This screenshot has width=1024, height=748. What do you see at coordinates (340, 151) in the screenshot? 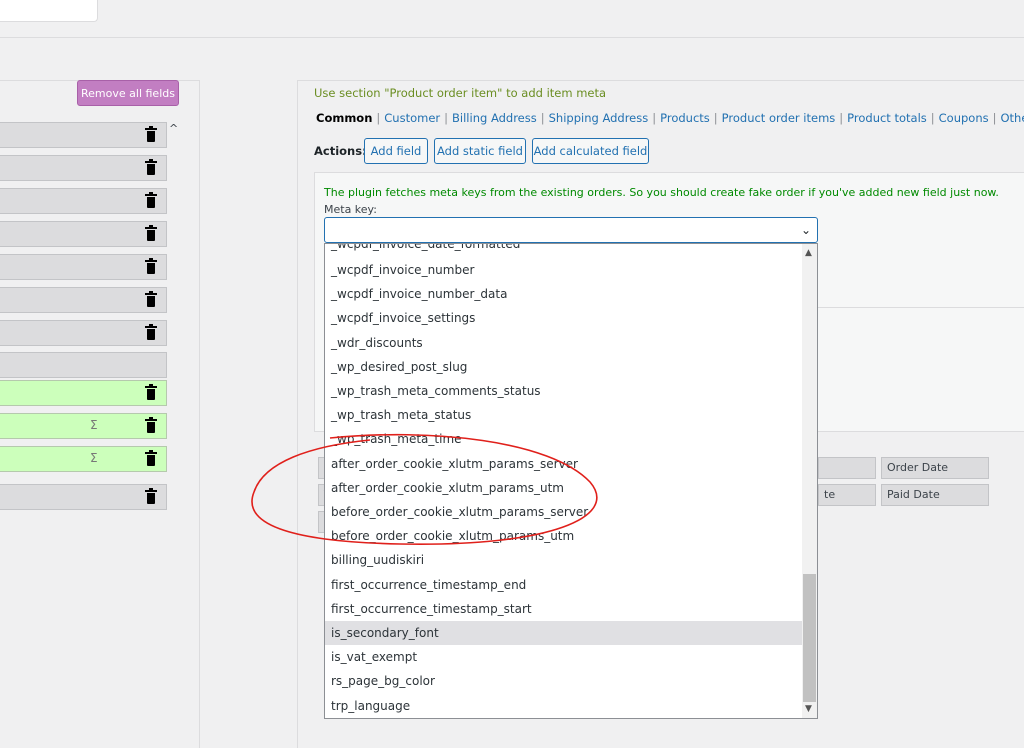
I see `actions-label: Actions:` at bounding box center [340, 151].